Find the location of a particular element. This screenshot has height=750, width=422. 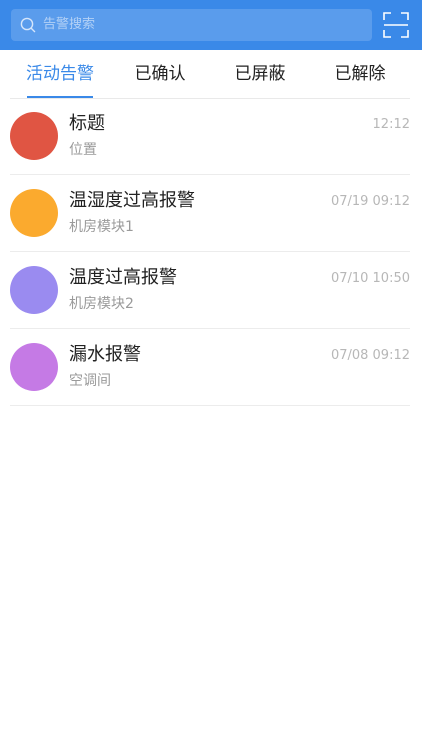

tab-label: 已确认 is located at coordinates (160, 74).